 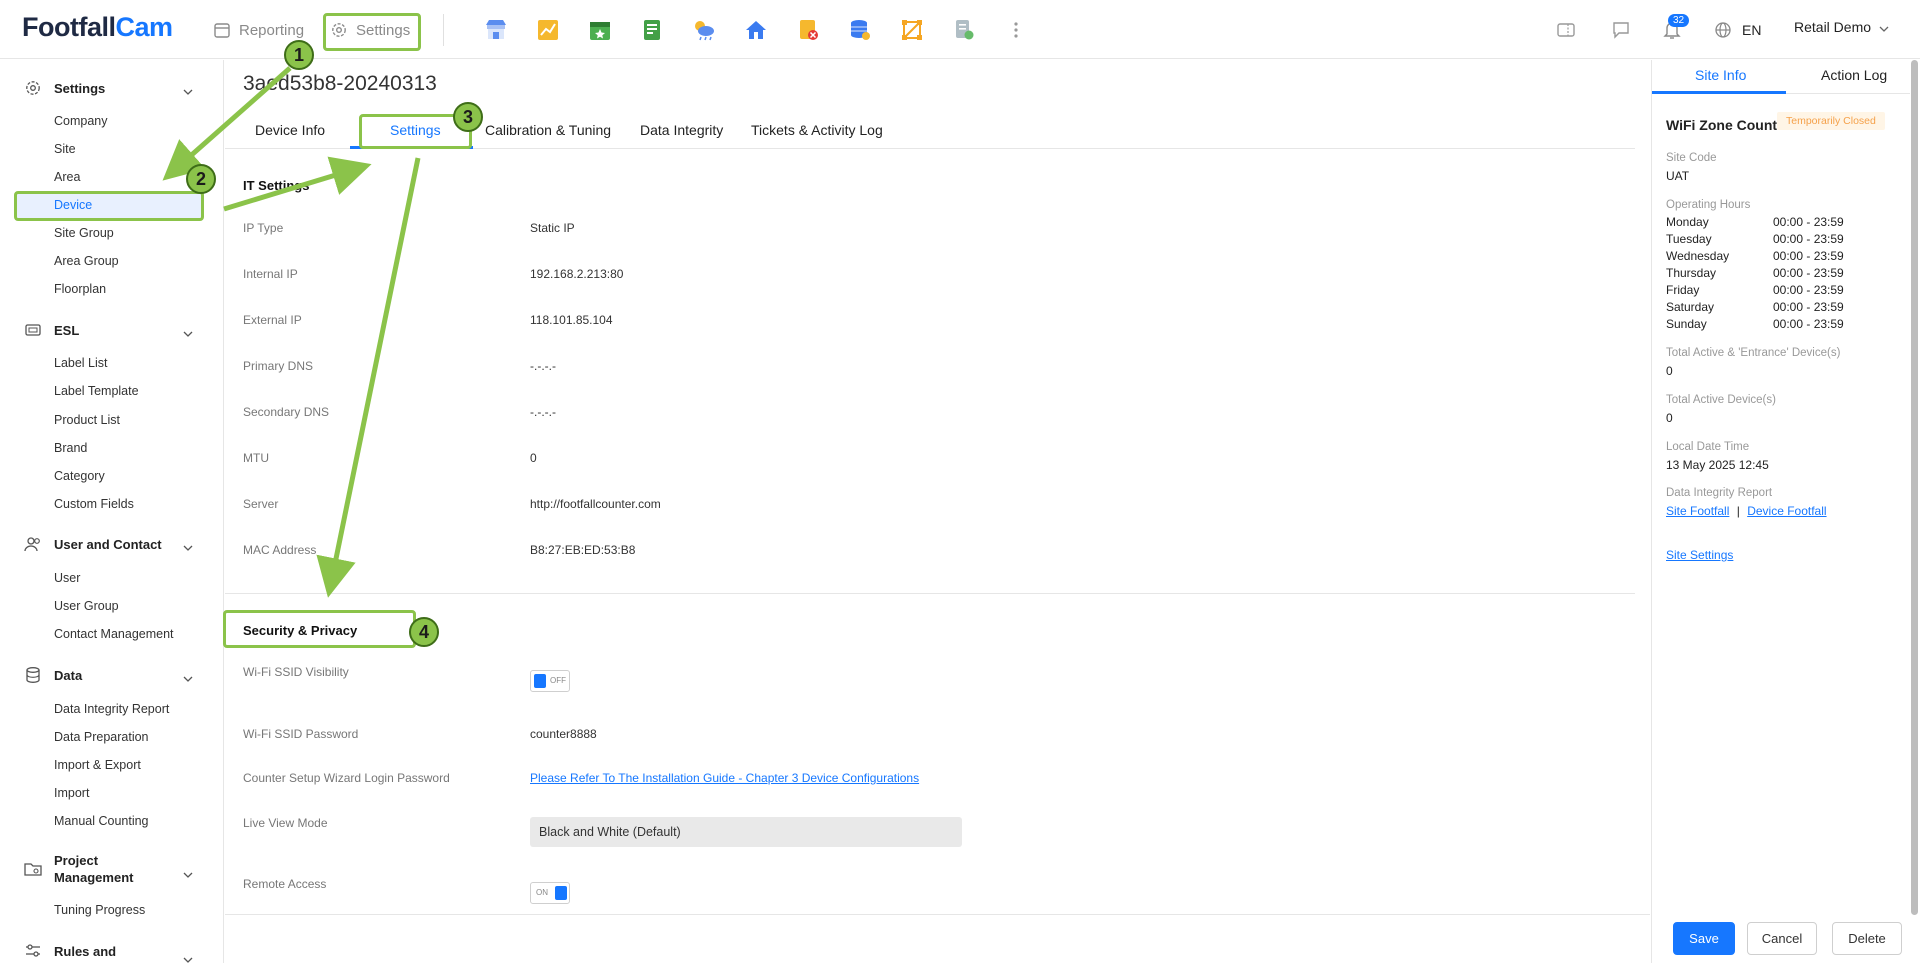 I want to click on section-title-it-settings: IT Settings, so click(x=276, y=185).